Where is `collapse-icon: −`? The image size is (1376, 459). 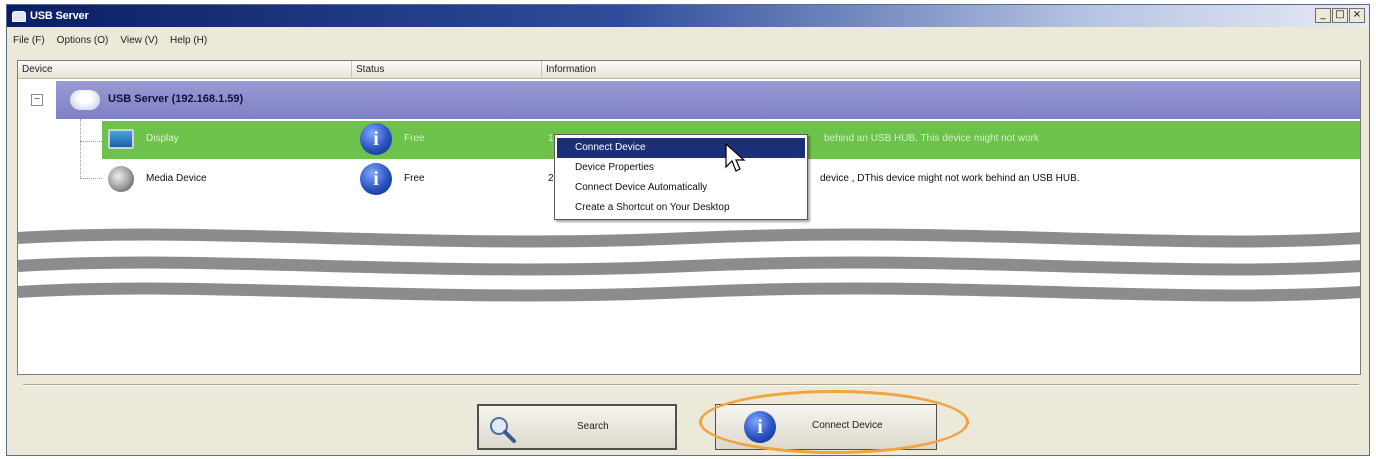 collapse-icon: − is located at coordinates (37, 100).